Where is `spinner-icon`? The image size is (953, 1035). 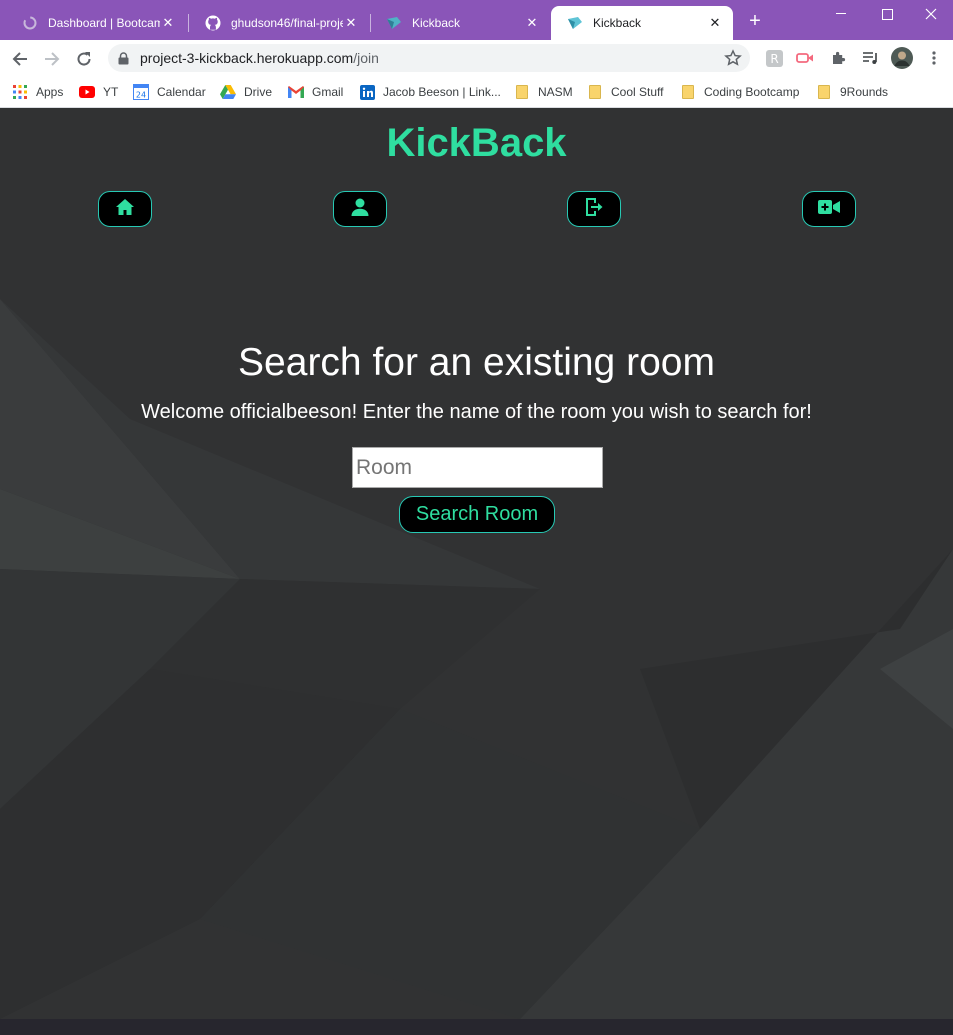 spinner-icon is located at coordinates (30, 23).